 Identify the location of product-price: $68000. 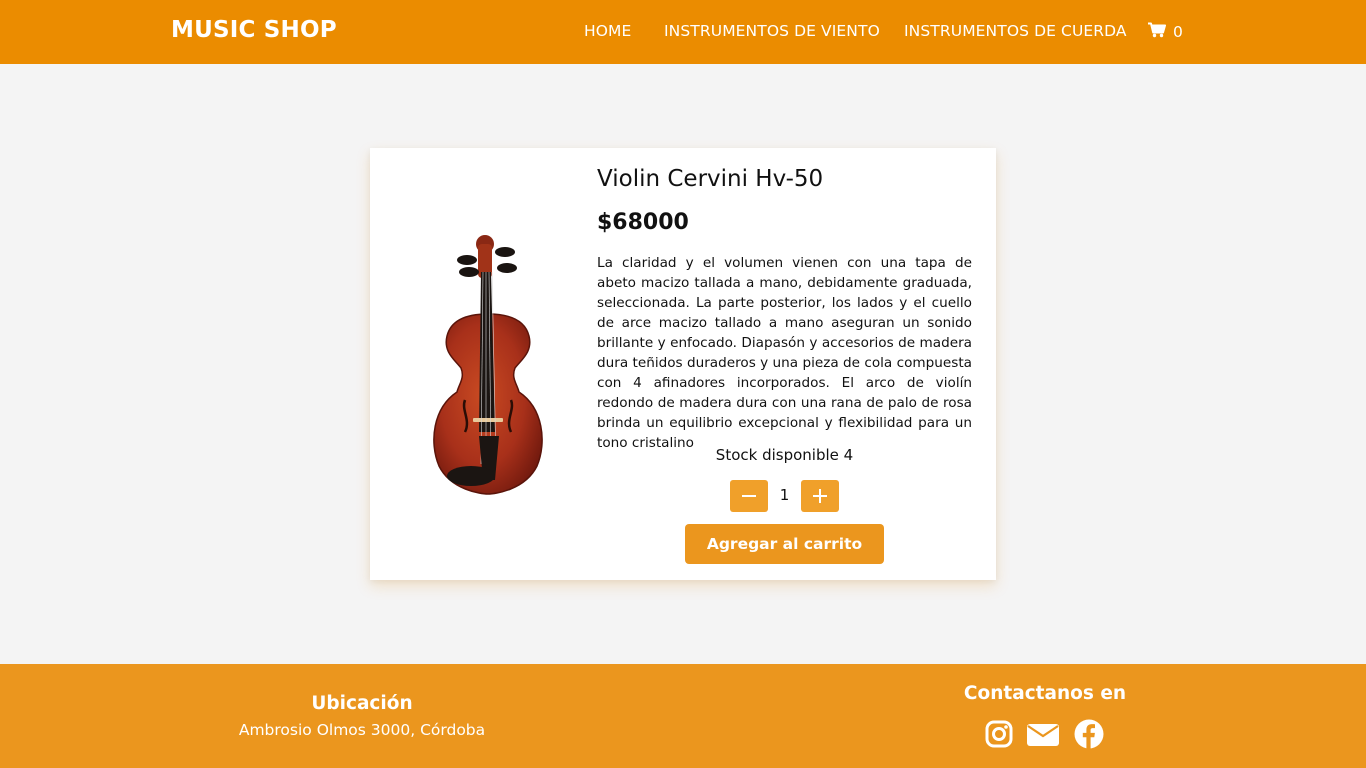
(643, 222).